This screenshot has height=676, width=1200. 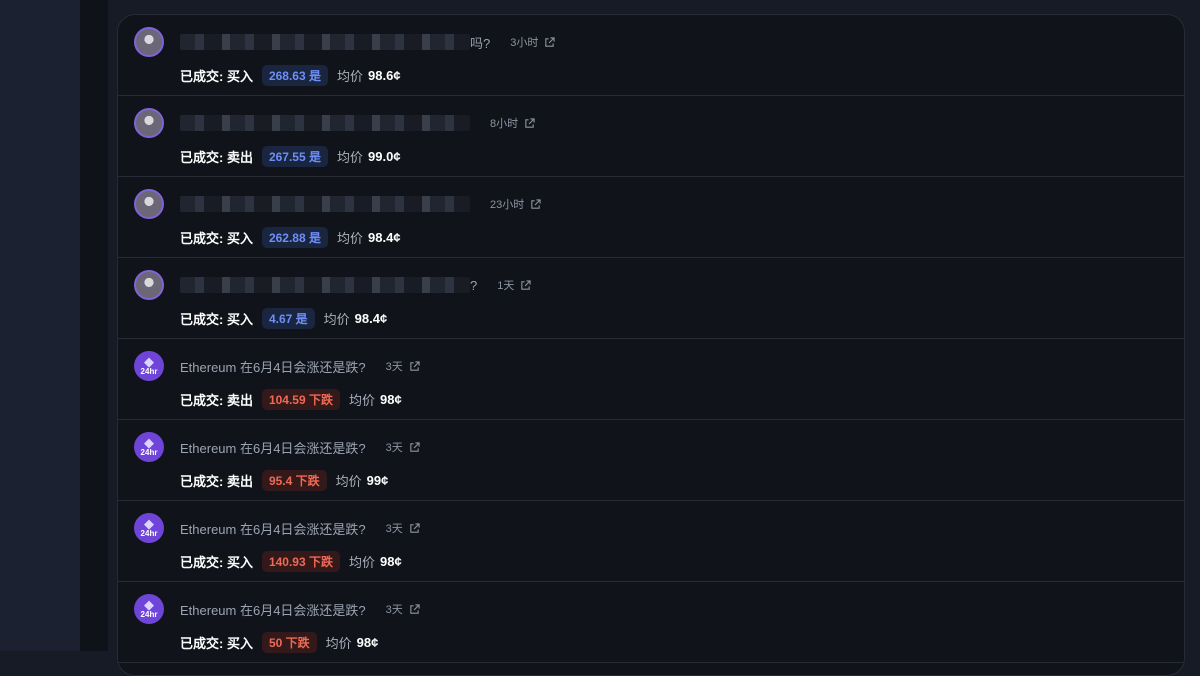 I want to click on avg-price-value: 99.0¢, so click(x=384, y=156).